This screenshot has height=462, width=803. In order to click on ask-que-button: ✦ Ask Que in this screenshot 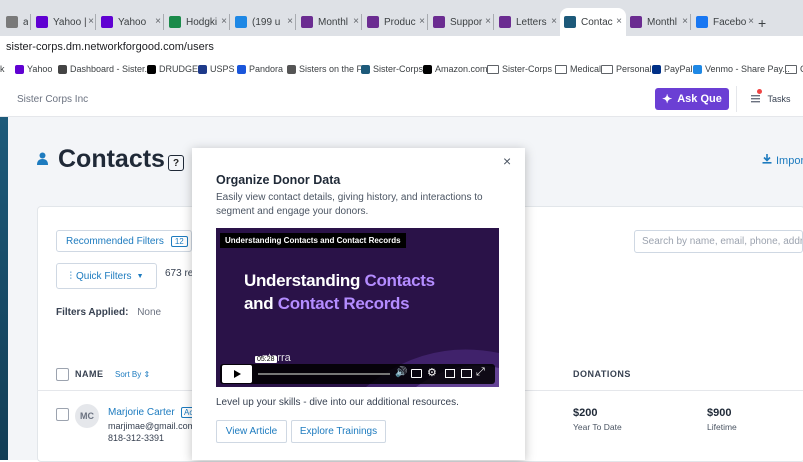, I will do `click(692, 99)`.